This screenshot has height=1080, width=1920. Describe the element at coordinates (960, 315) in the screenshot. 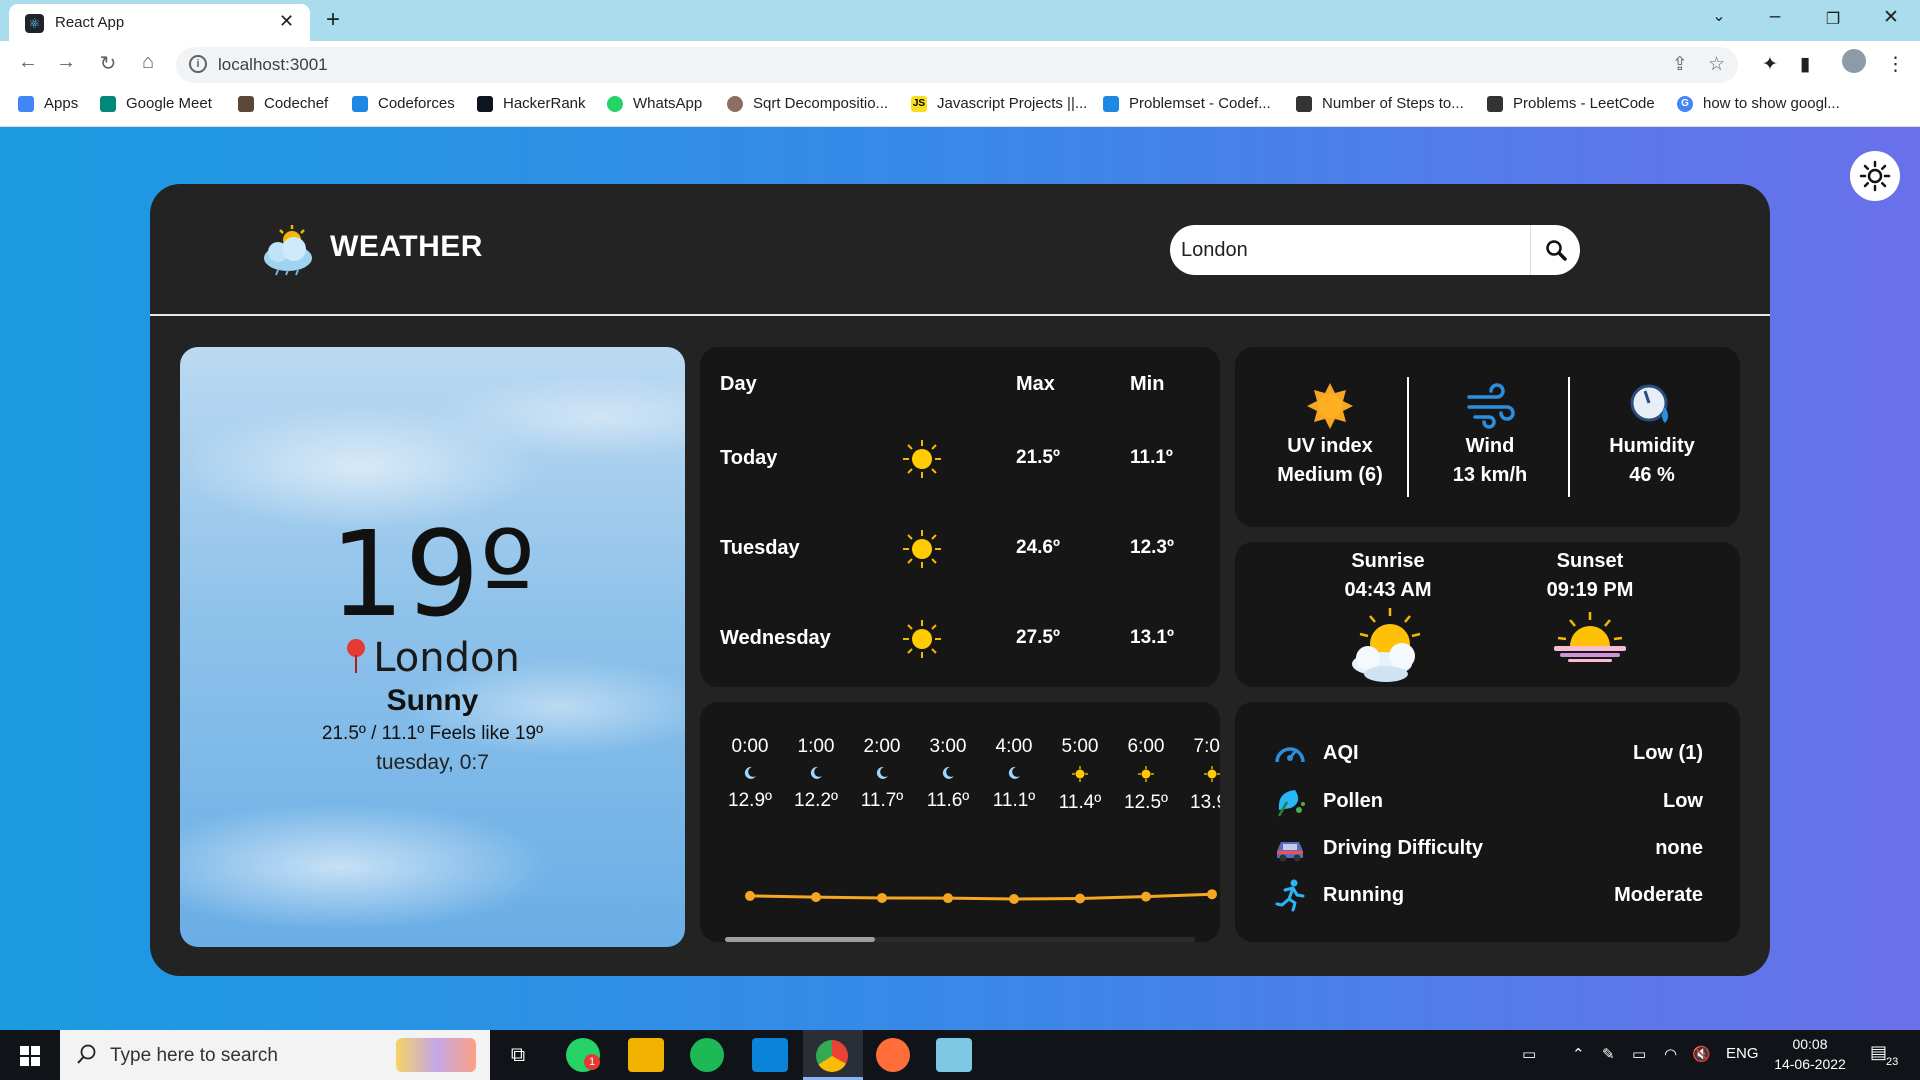

I see `header-divider` at that location.